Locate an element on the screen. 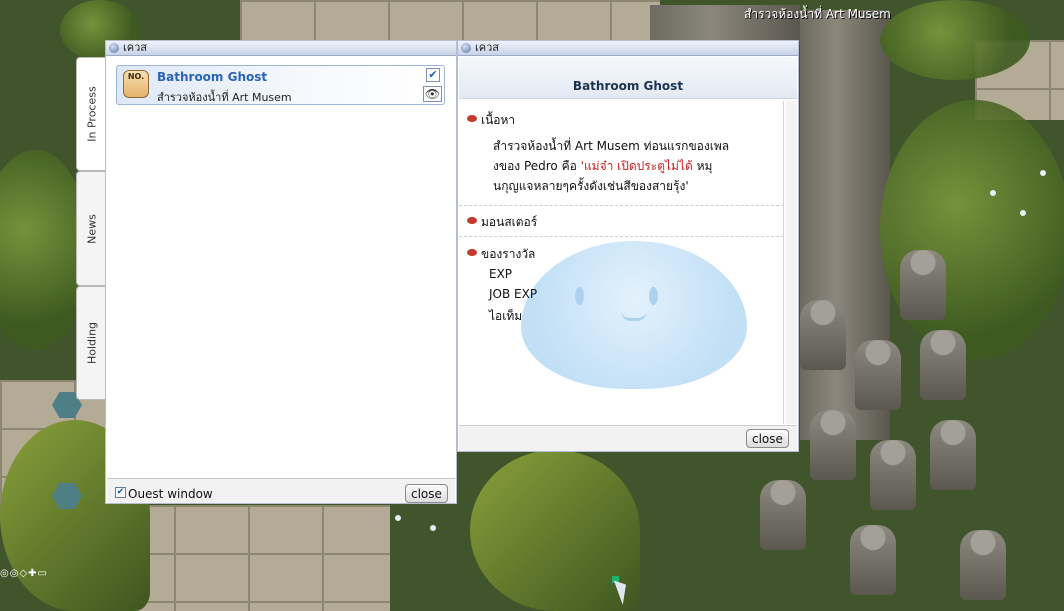 Image resolution: width=1064 pixels, height=611 pixels. quest-window-checkbox: ✔ is located at coordinates (120, 492).